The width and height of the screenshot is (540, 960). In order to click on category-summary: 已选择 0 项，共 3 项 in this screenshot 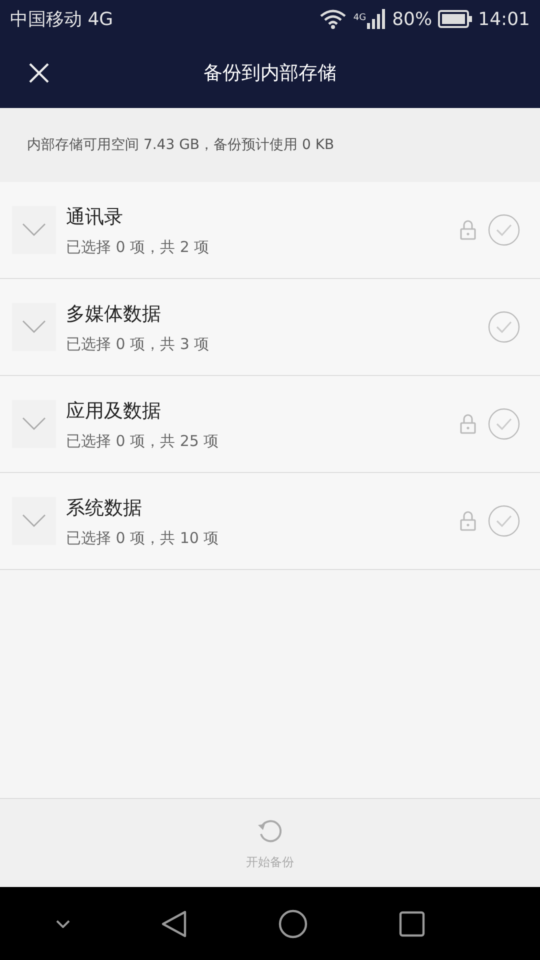, I will do `click(138, 344)`.